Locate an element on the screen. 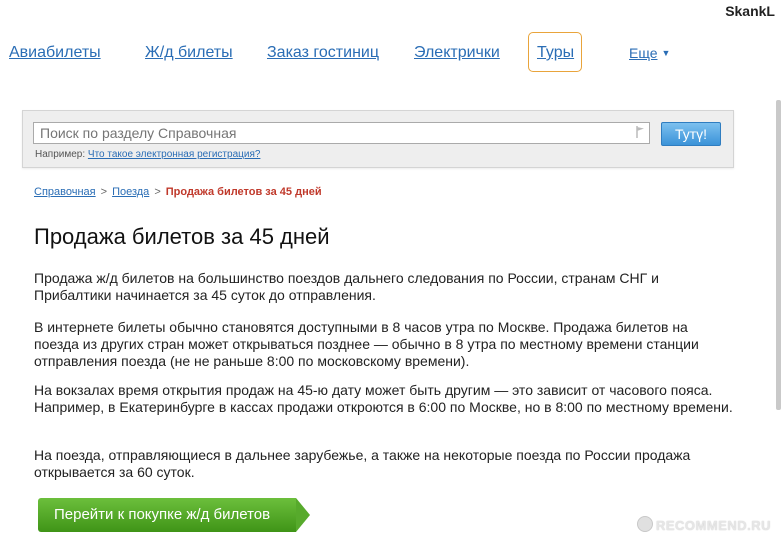 The image size is (781, 548). username: SkankL is located at coordinates (750, 11).